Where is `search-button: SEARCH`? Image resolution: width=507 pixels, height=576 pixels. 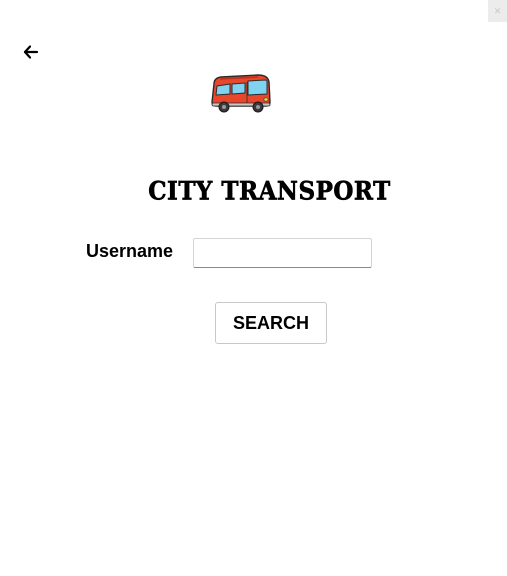 search-button: SEARCH is located at coordinates (271, 323).